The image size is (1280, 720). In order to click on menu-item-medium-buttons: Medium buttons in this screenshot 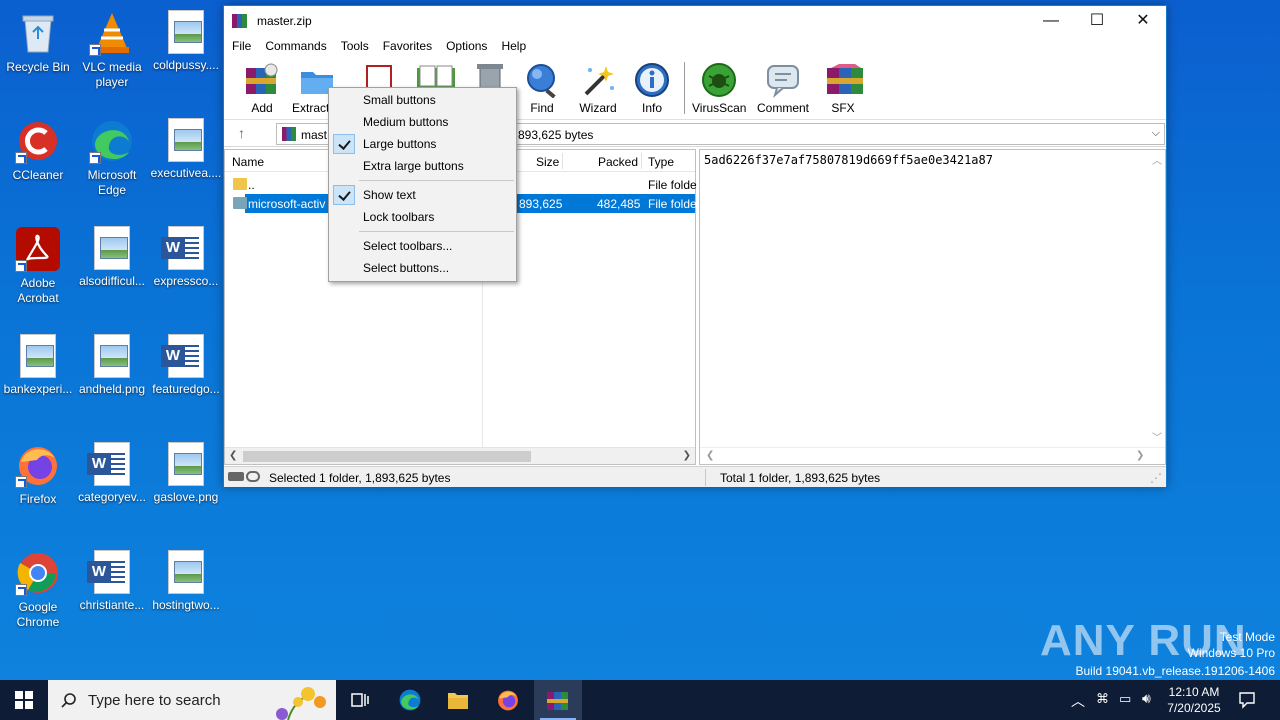, I will do `click(422, 122)`.